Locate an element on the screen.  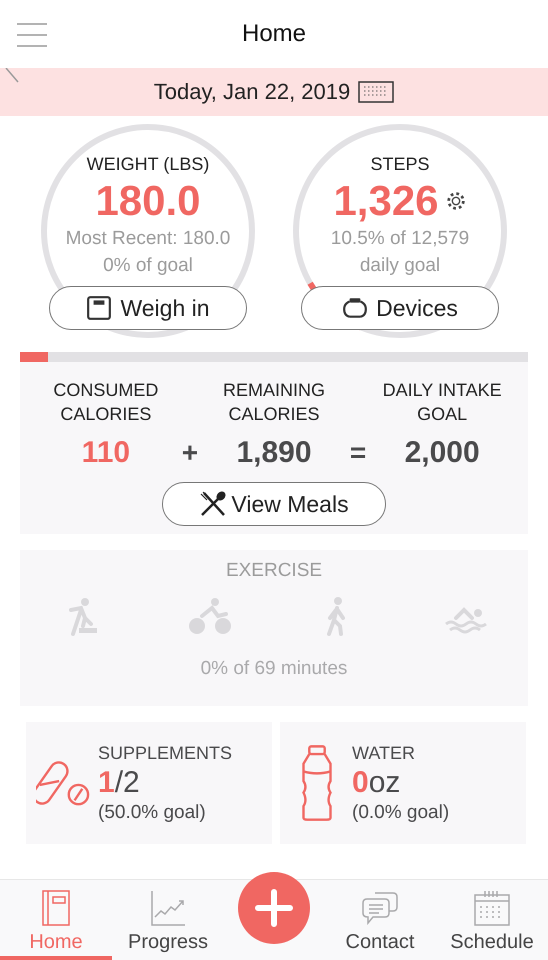
scale-icon is located at coordinates (99, 308).